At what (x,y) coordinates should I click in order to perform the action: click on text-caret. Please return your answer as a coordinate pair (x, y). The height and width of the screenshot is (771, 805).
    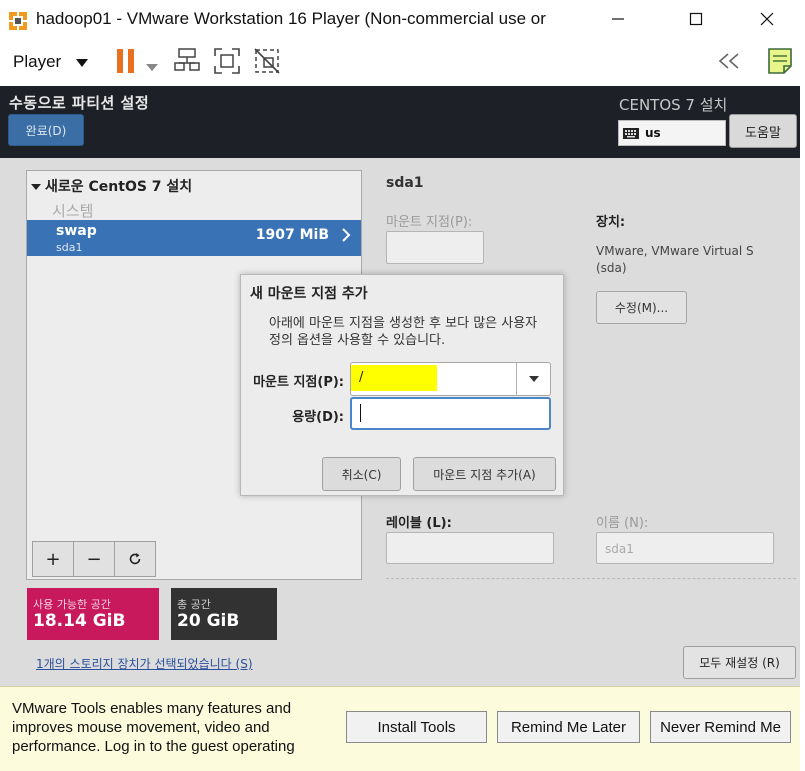
    Looking at the image, I should click on (360, 413).